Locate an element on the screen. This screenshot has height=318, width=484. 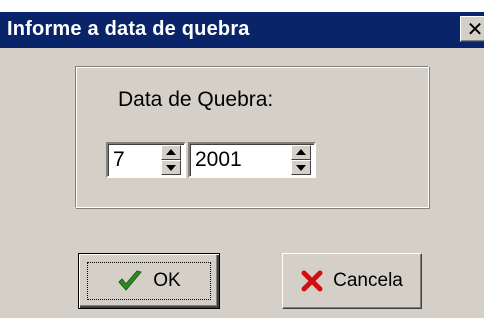
group-label: Data de Quebra: is located at coordinates (196, 99).